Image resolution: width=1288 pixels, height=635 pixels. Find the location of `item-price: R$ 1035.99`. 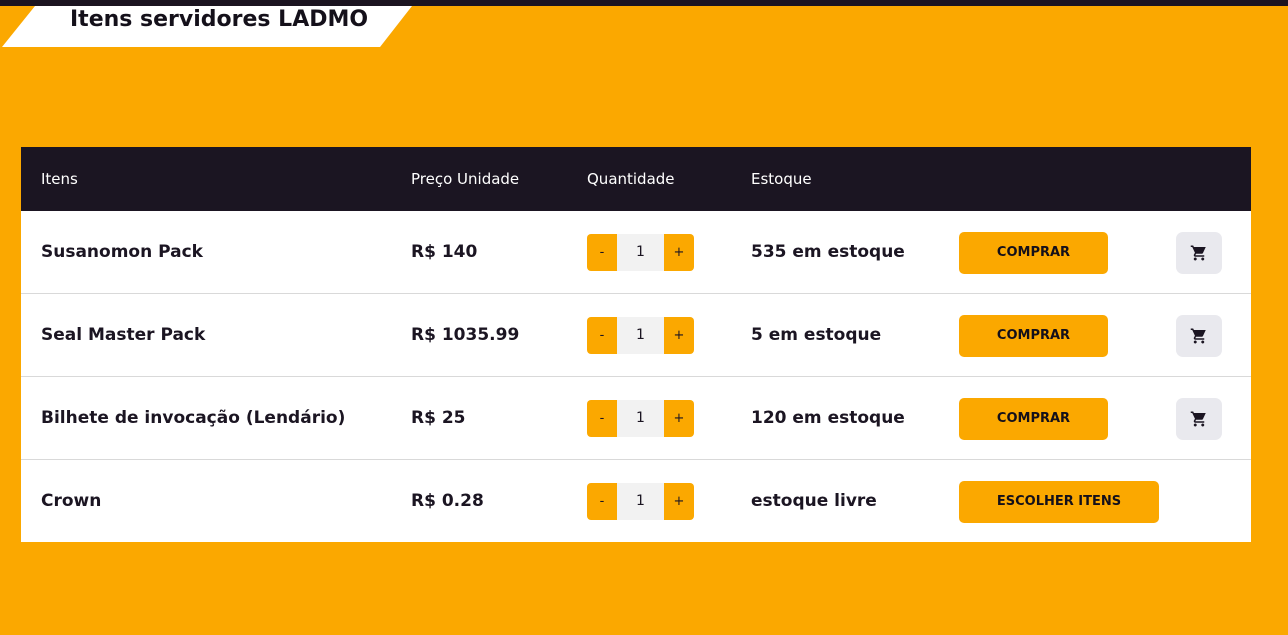

item-price: R$ 1035.99 is located at coordinates (465, 335).